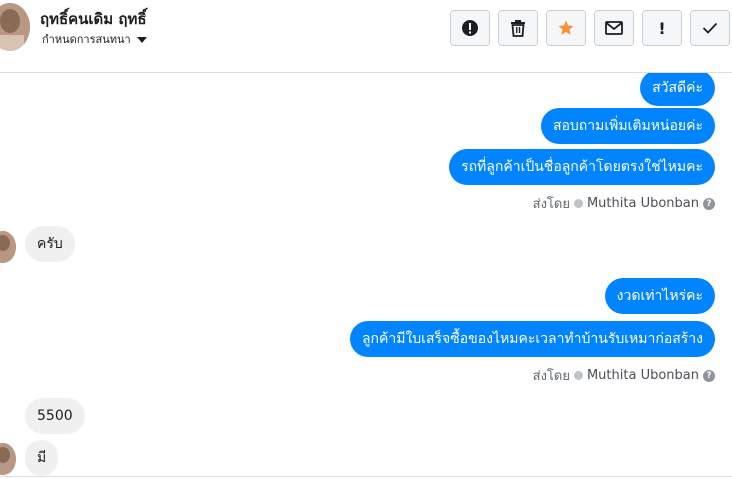 This screenshot has width=732, height=479. What do you see at coordinates (42, 458) in the screenshot?
I see `incoming-message: มี` at bounding box center [42, 458].